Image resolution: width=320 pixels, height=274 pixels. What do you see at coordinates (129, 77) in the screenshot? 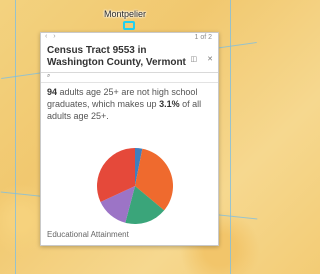
I see `popup-toolbar: ⌕` at bounding box center [129, 77].